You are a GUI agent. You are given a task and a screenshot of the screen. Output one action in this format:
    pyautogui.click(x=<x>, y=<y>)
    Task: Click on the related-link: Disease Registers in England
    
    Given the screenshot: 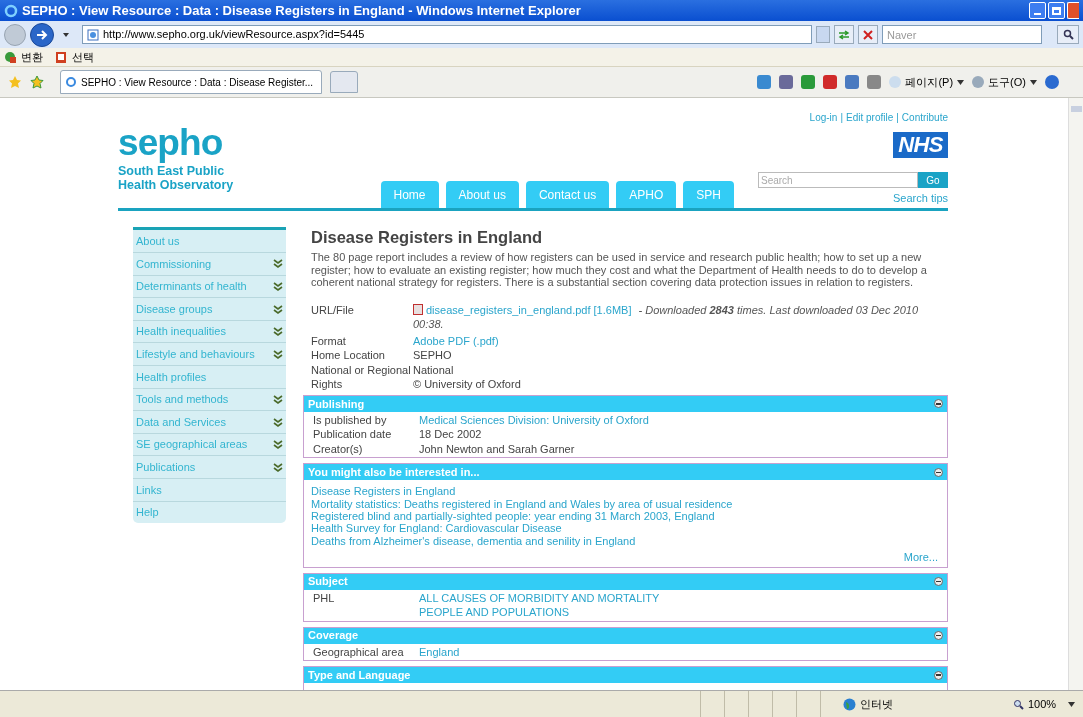 What is the action you would take?
    pyautogui.click(x=383, y=491)
    